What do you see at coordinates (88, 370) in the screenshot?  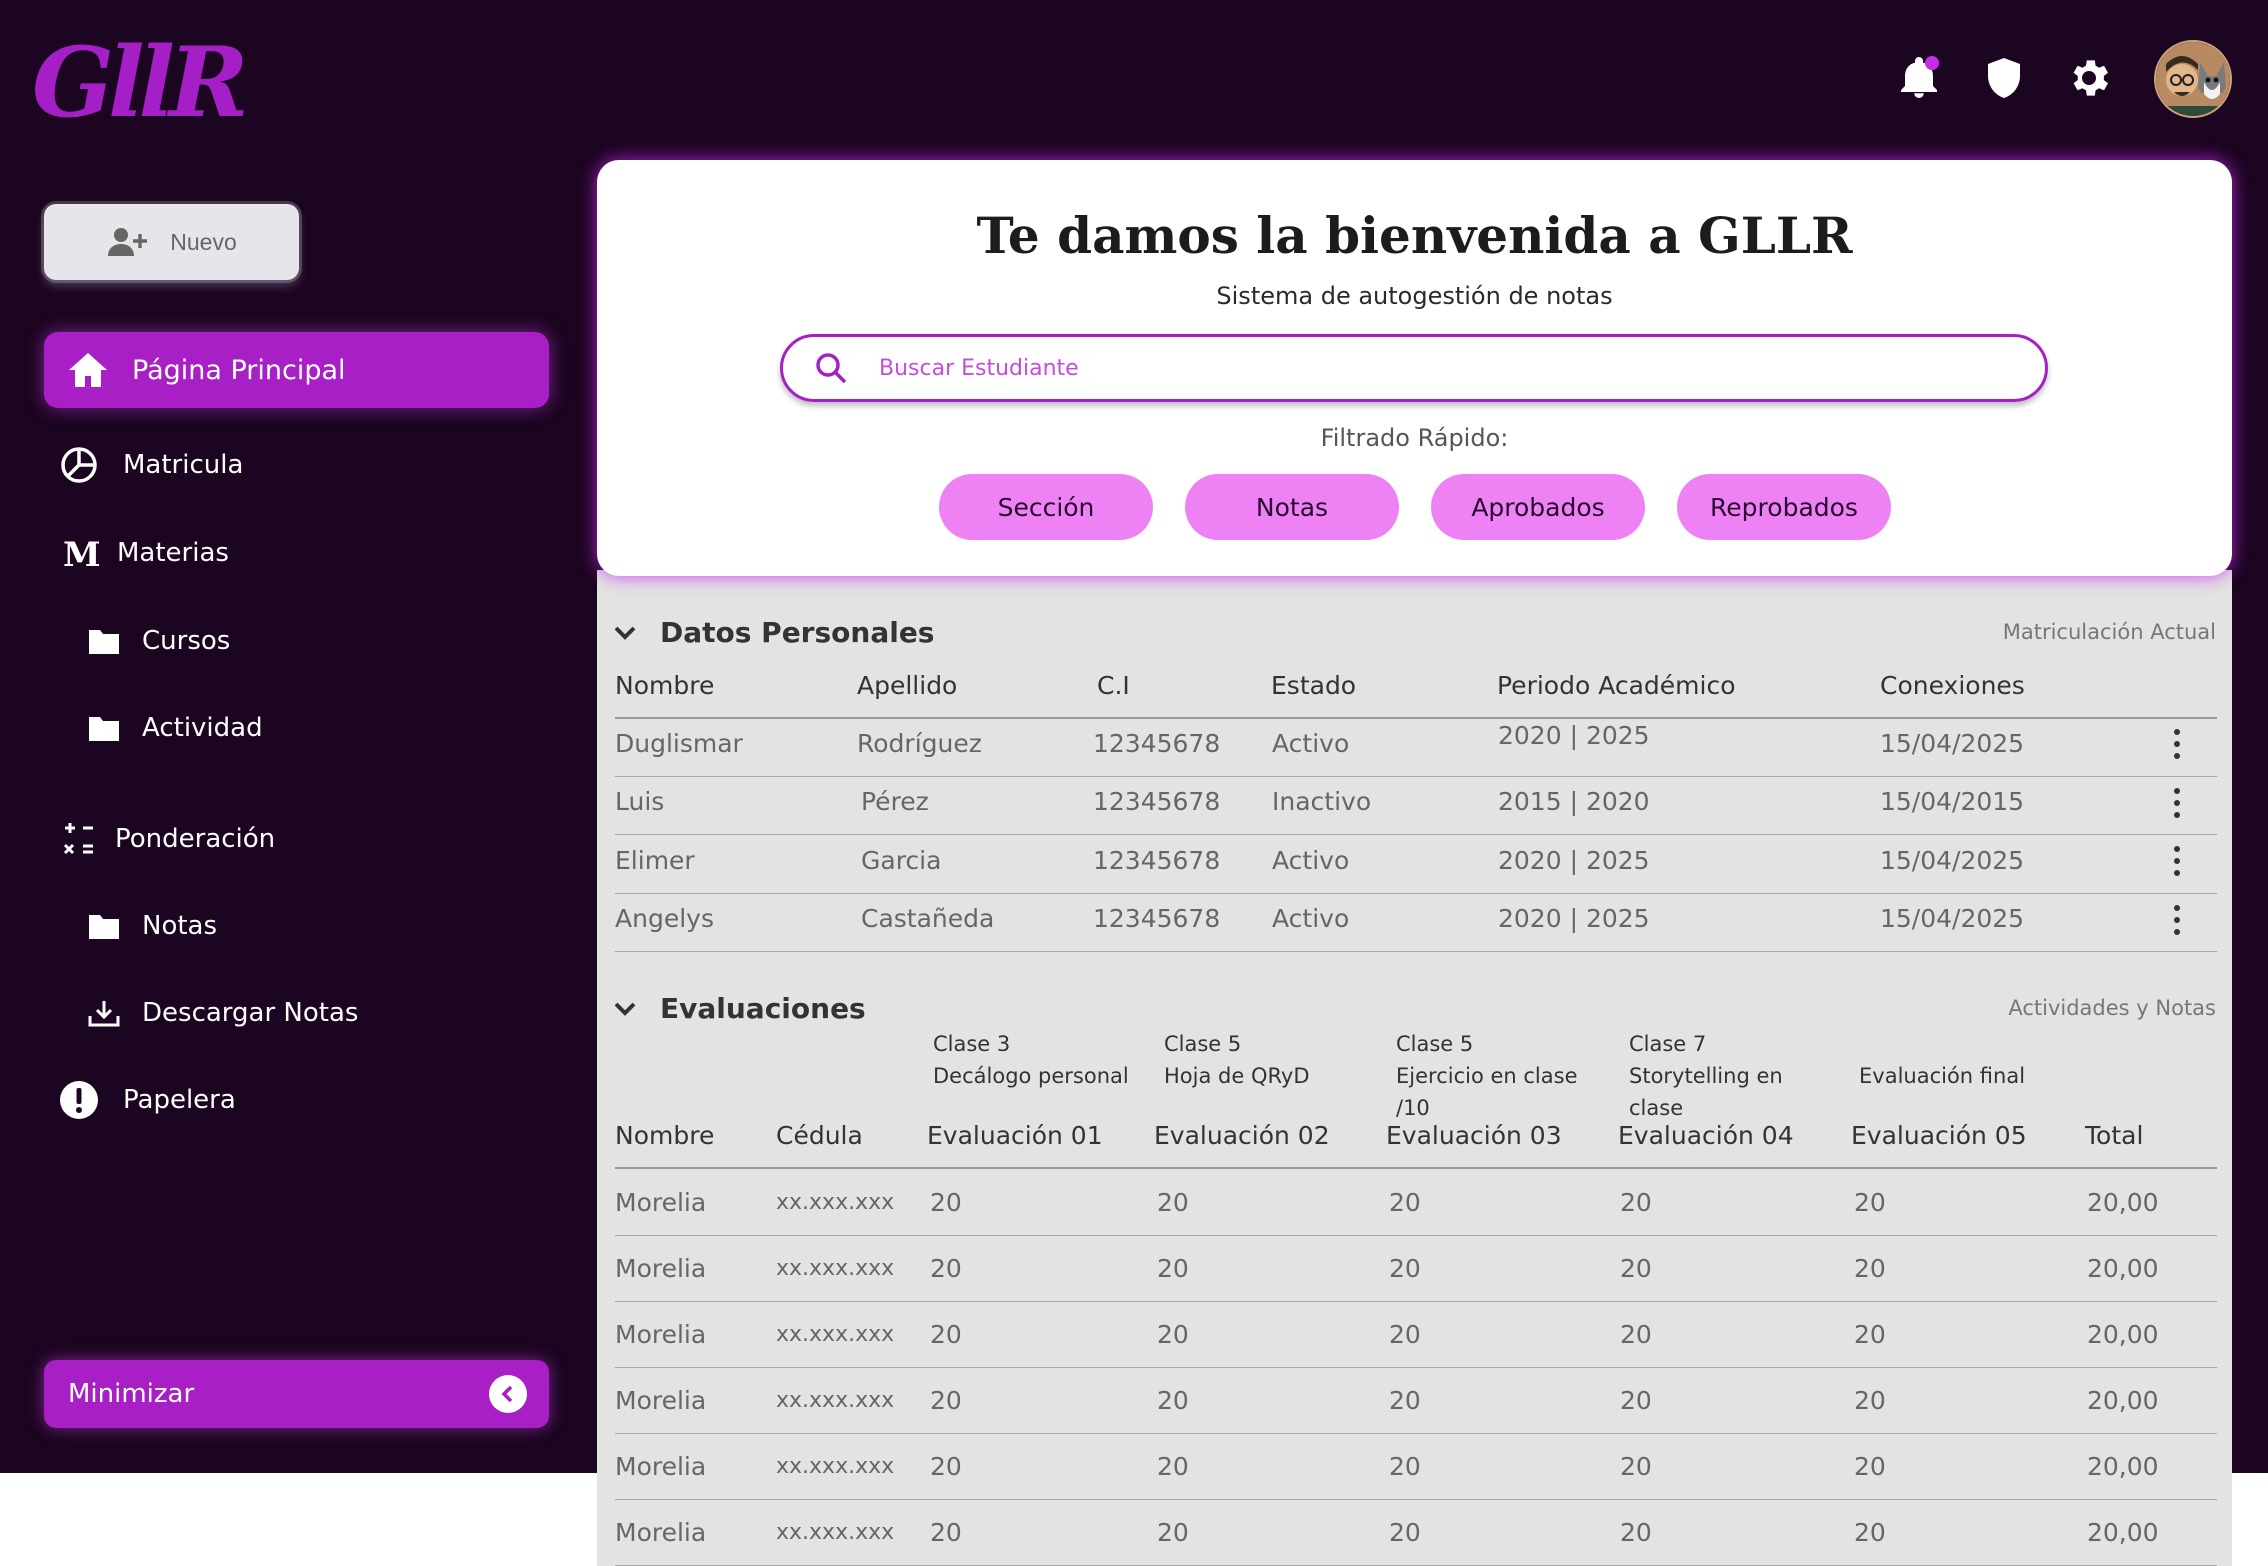 I see `home-icon` at bounding box center [88, 370].